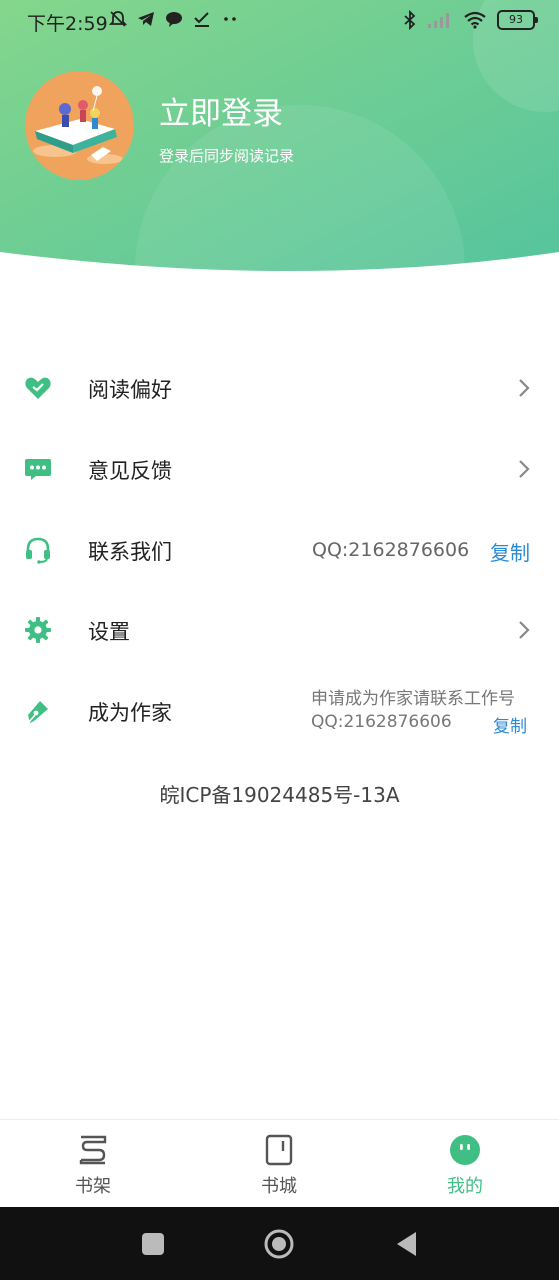 Image resolution: width=559 pixels, height=1280 pixels. I want to click on profile-face-icon, so click(465, 1150).